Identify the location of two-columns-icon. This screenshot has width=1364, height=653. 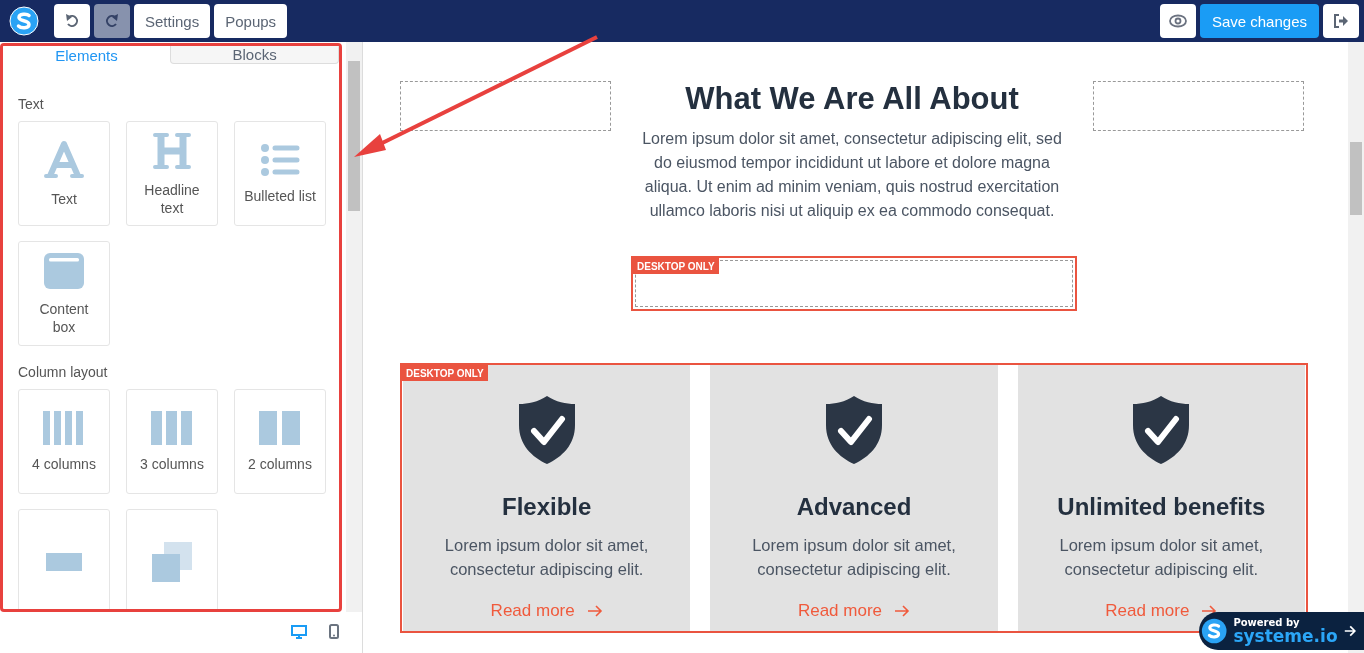
(280, 427).